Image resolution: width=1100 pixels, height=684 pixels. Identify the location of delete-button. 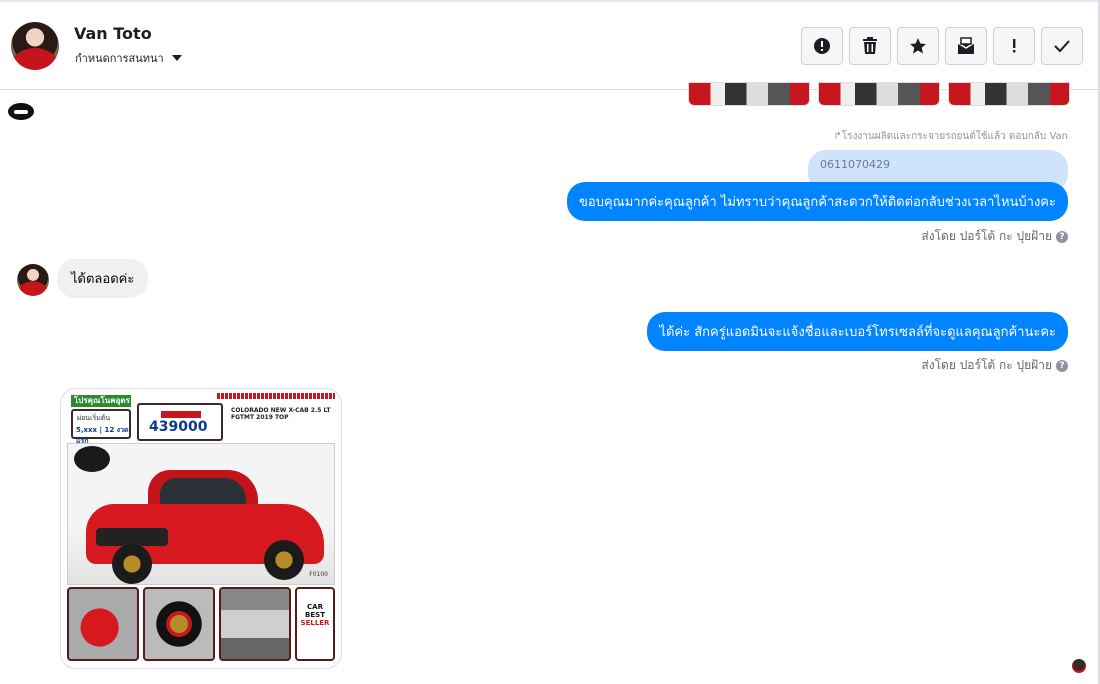
(870, 46).